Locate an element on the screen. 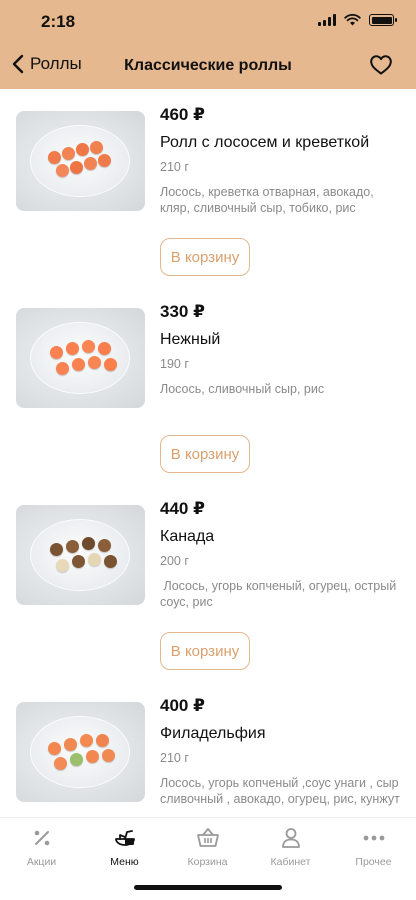 The width and height of the screenshot is (416, 900). wifi-icon is located at coordinates (352, 20).